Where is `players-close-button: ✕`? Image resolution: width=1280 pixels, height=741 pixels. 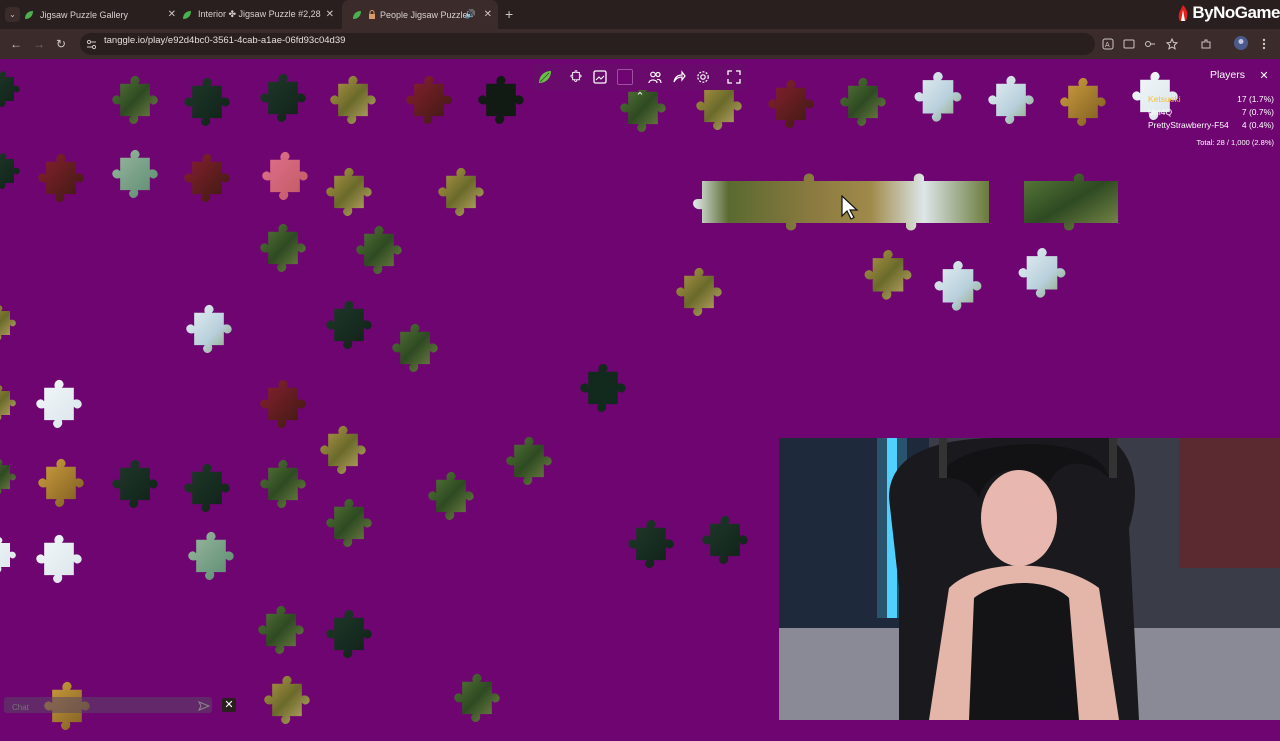
players-close-button: ✕ is located at coordinates (1264, 76).